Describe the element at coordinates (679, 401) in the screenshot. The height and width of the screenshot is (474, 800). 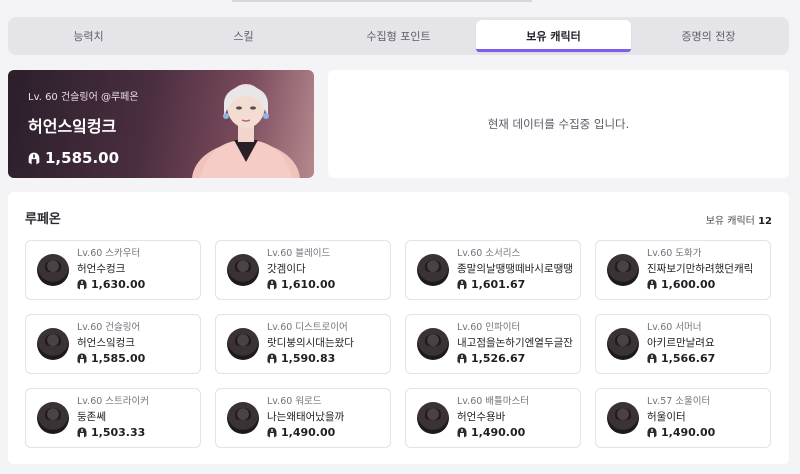
I see `character-class: Lv.57 소울이터` at that location.